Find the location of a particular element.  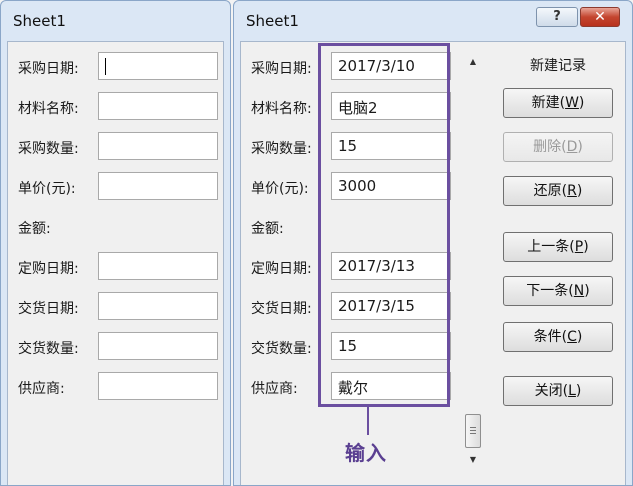

right-row-delivery-qty: 交货数量: 15 is located at coordinates (351, 347).